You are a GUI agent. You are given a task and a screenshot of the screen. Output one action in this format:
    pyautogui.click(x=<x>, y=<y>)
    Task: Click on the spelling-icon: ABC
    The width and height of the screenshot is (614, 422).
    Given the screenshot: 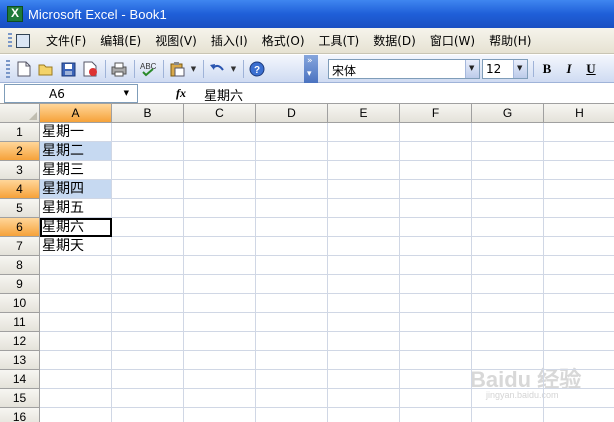 What is the action you would take?
    pyautogui.click(x=148, y=69)
    